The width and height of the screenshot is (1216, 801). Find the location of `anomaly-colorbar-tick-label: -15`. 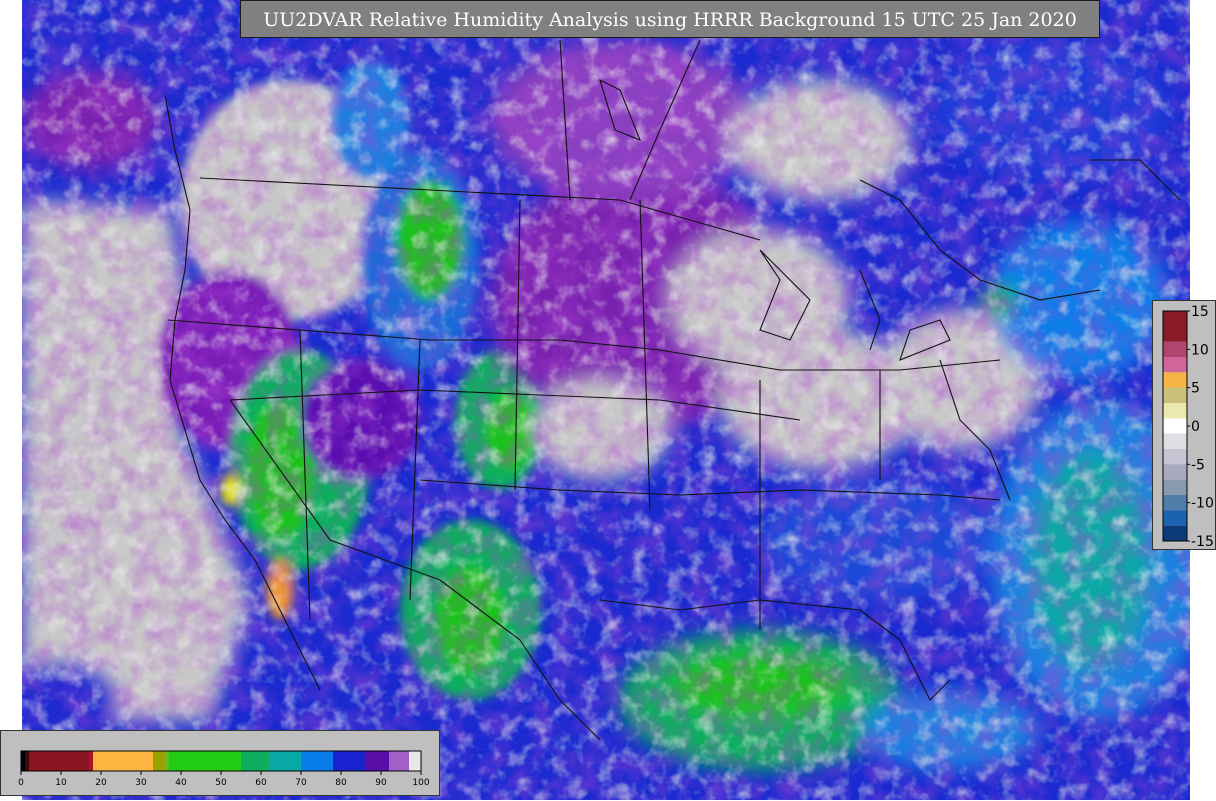

anomaly-colorbar-tick-label: -15 is located at coordinates (1202, 542).